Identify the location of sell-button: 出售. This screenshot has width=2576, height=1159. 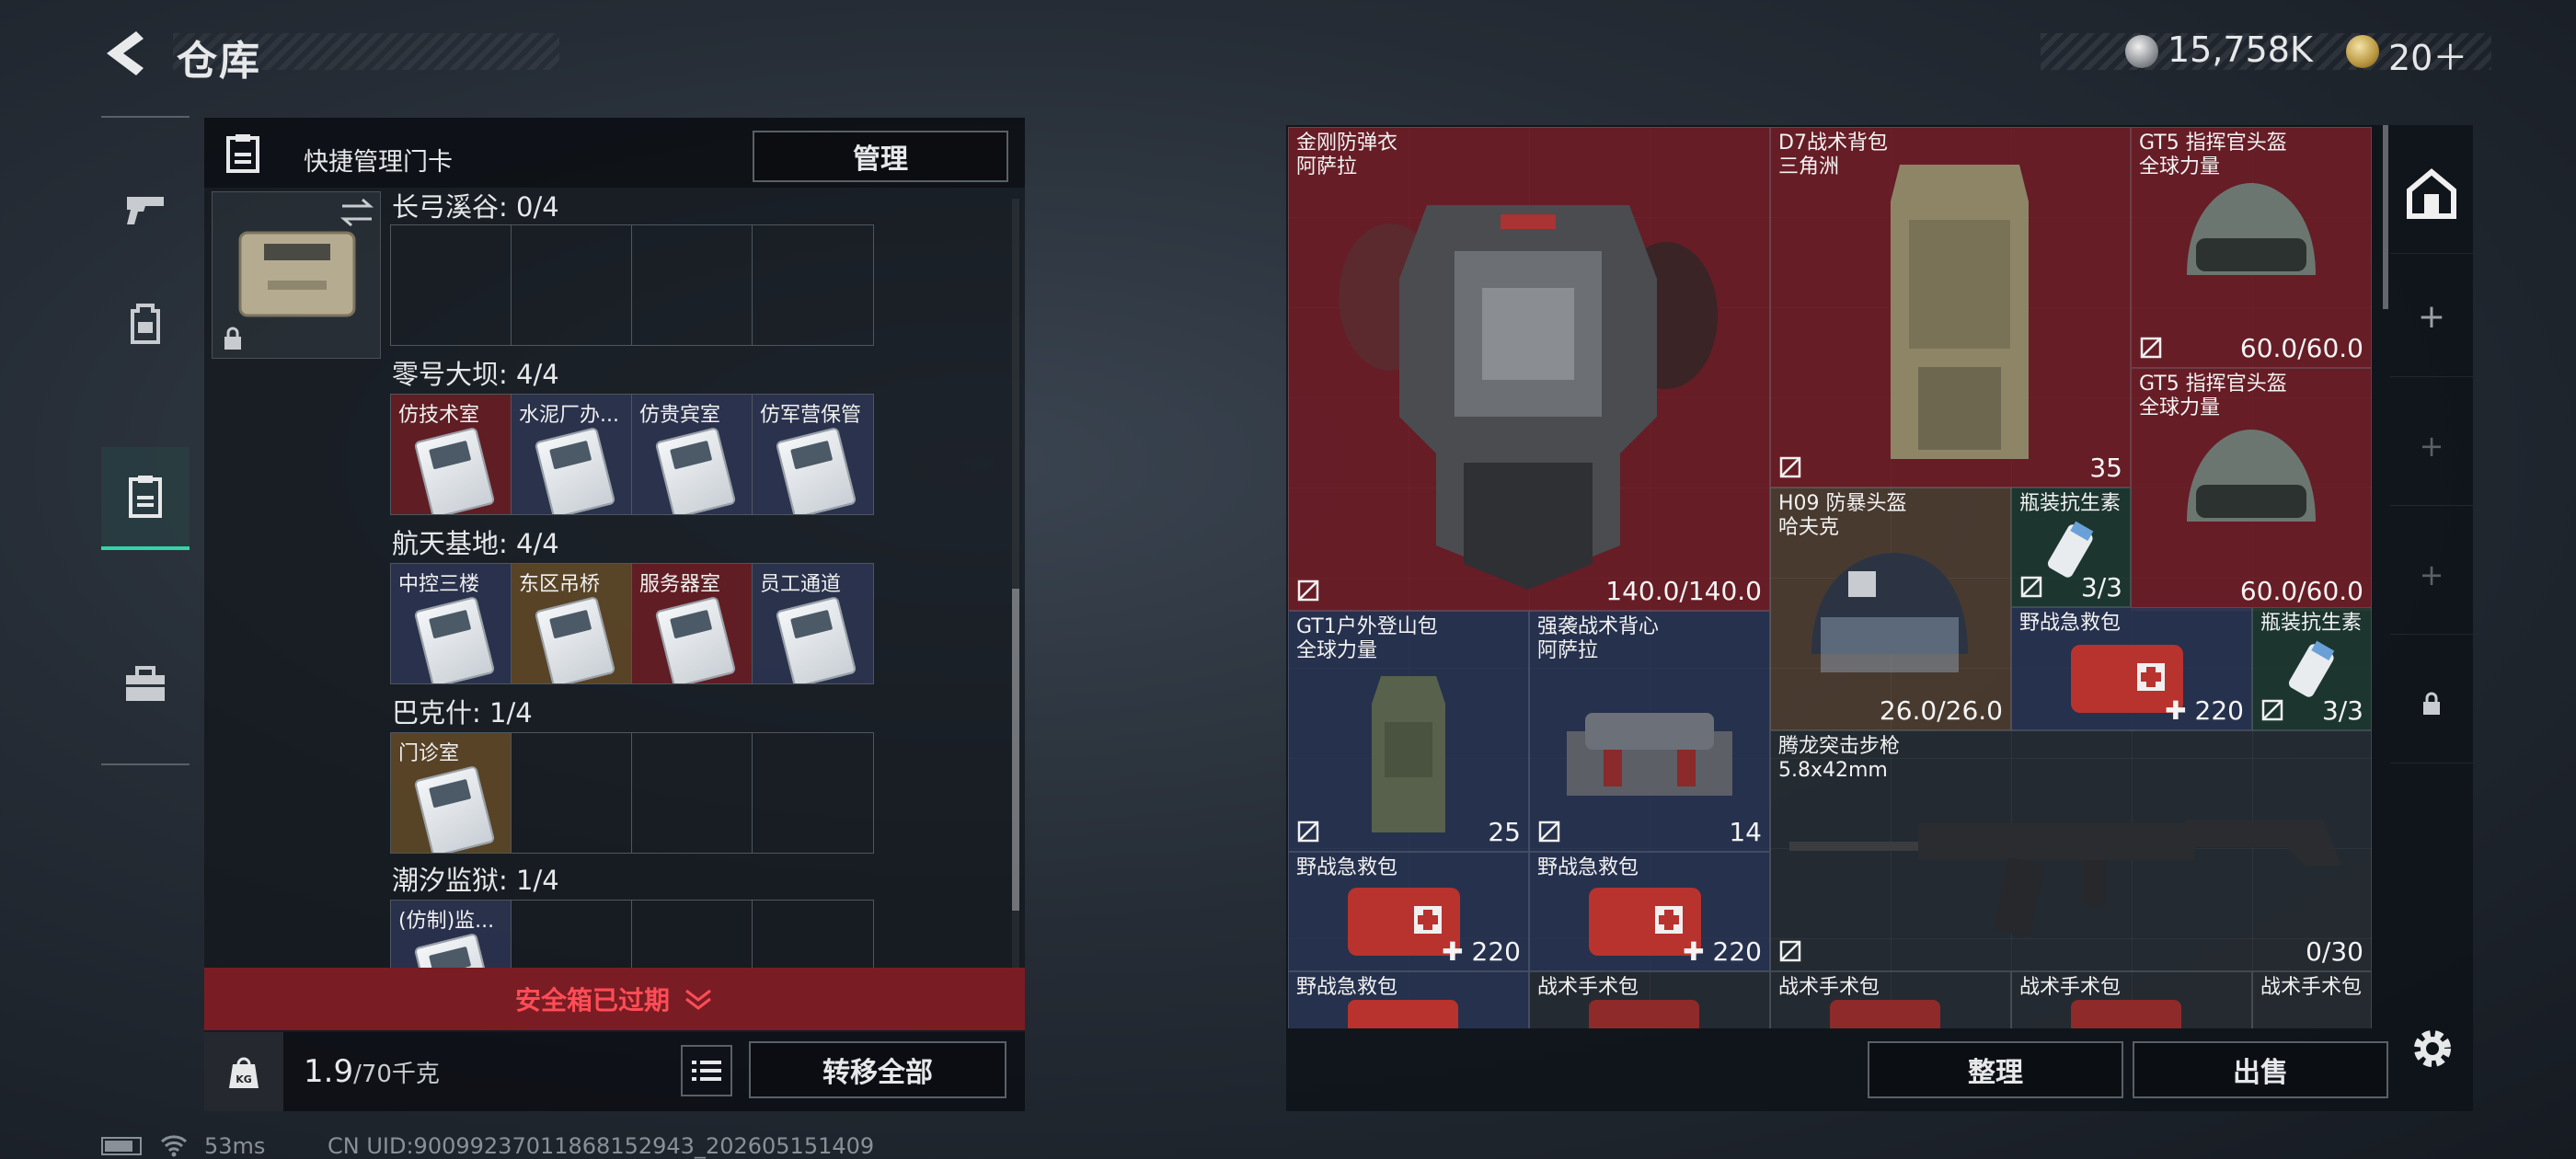
(2260, 1069).